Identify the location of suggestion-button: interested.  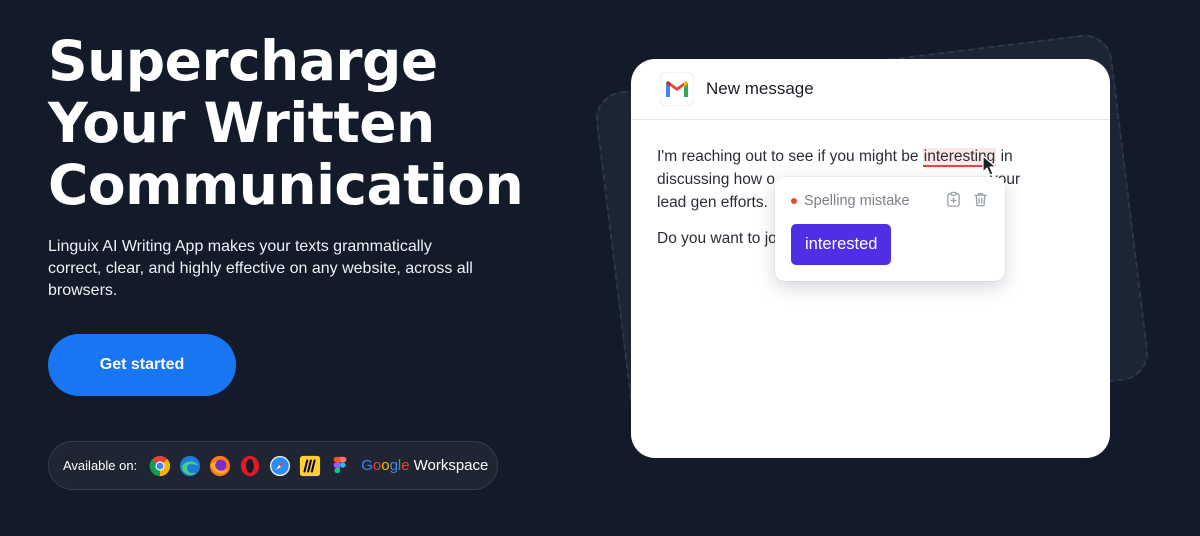
(841, 244).